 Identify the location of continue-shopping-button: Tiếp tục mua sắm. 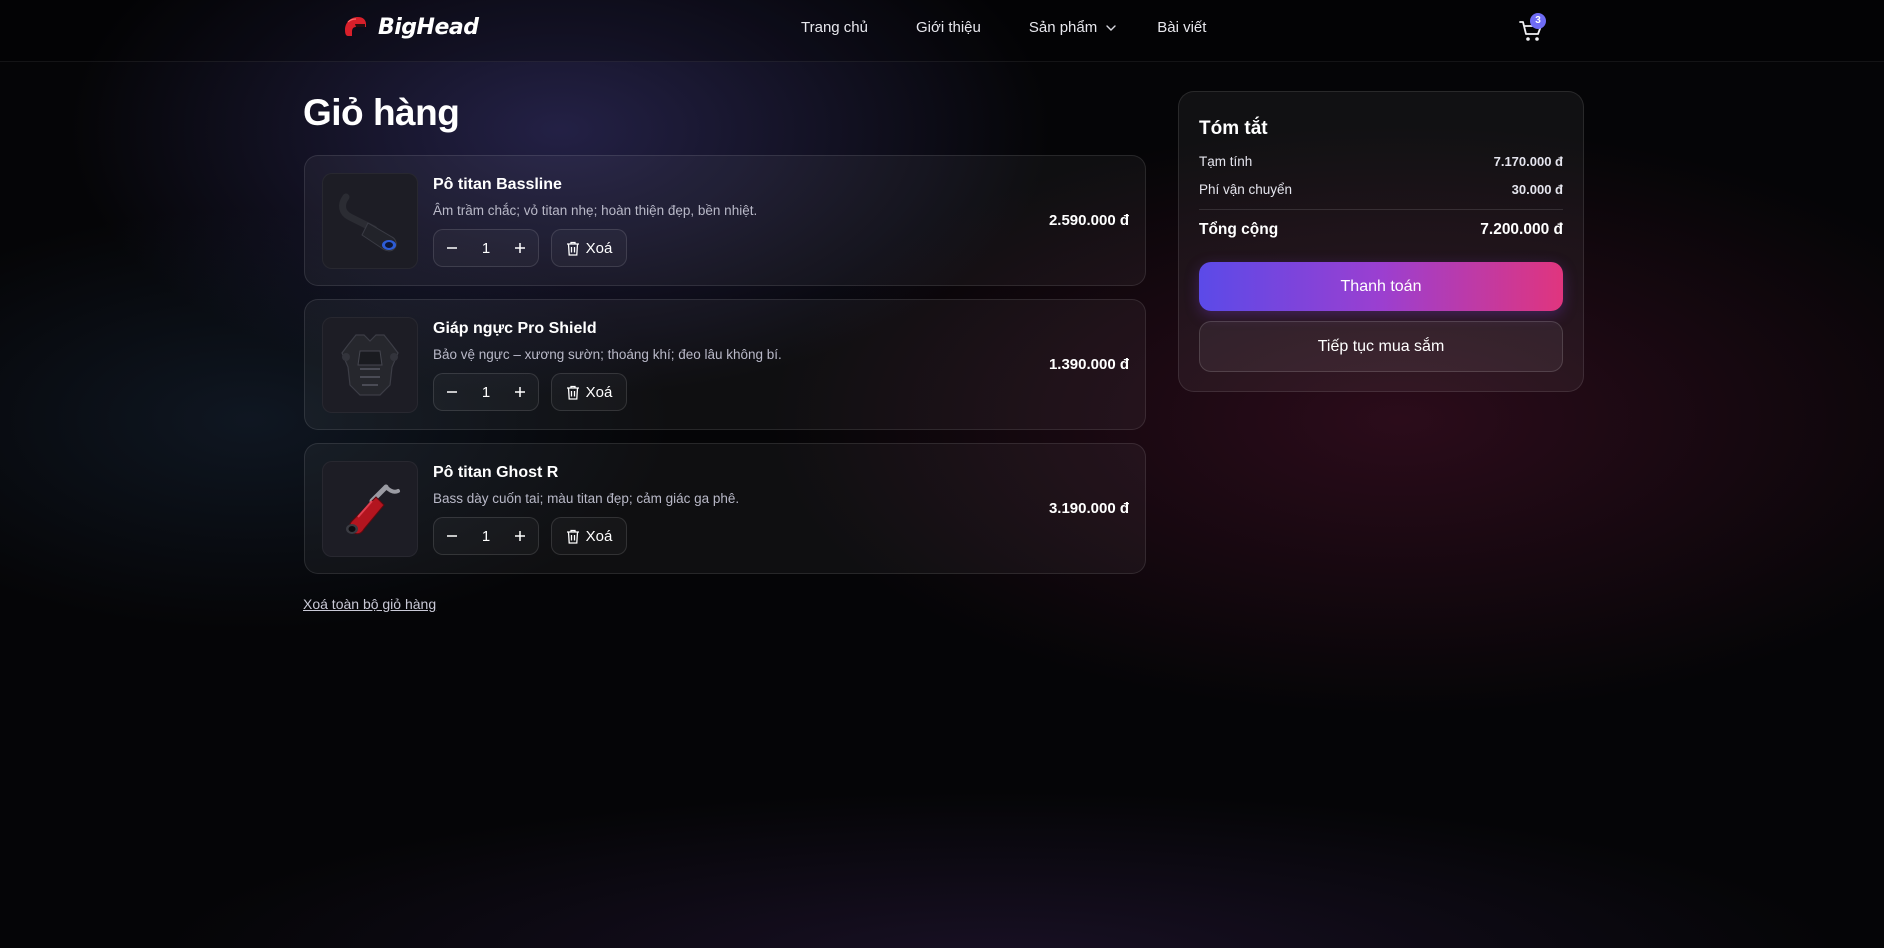
(1381, 346).